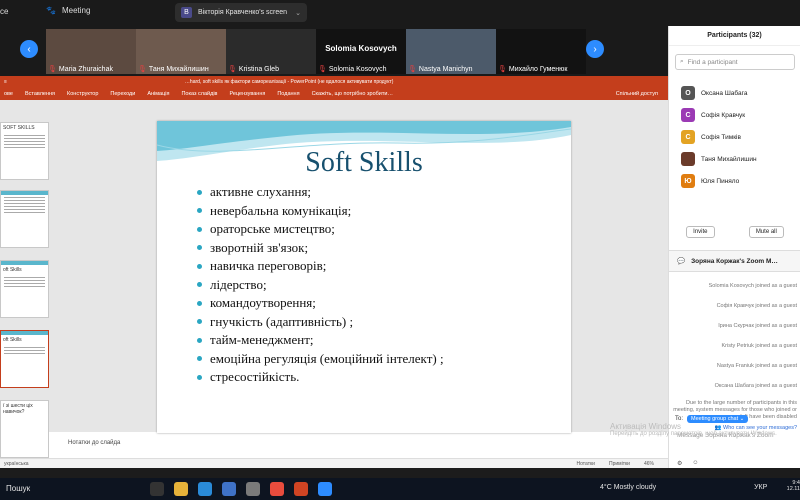 This screenshot has height=500, width=800. Describe the element at coordinates (325, 489) in the screenshot. I see `zoom-icon` at that location.